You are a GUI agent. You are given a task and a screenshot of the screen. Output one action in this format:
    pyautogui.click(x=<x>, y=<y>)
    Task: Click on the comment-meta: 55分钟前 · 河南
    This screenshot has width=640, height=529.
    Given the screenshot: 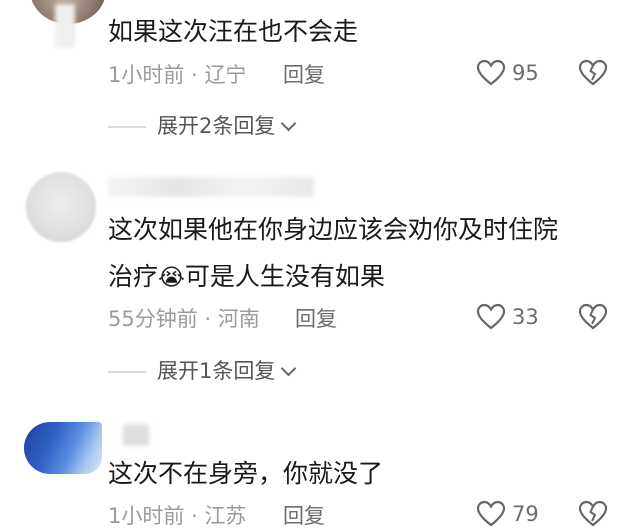 What is the action you would take?
    pyautogui.click(x=184, y=319)
    